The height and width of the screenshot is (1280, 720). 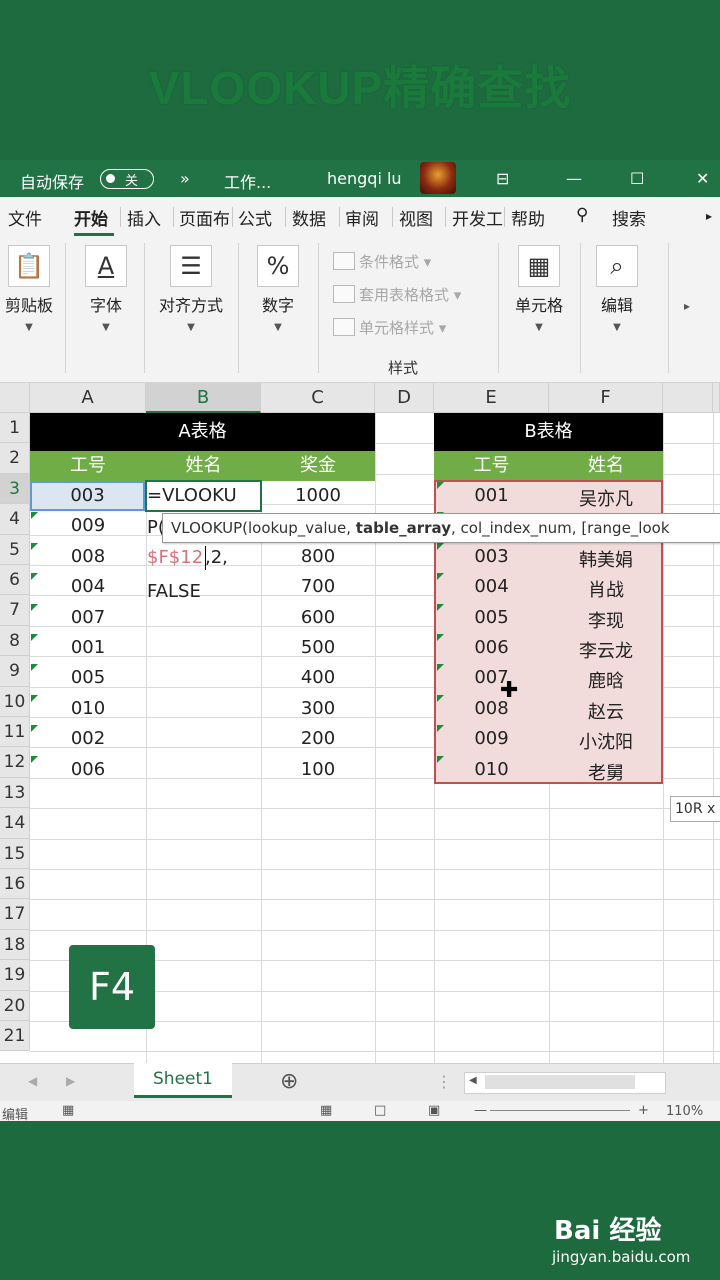 I want to click on row-header: 9, so click(x=15, y=671).